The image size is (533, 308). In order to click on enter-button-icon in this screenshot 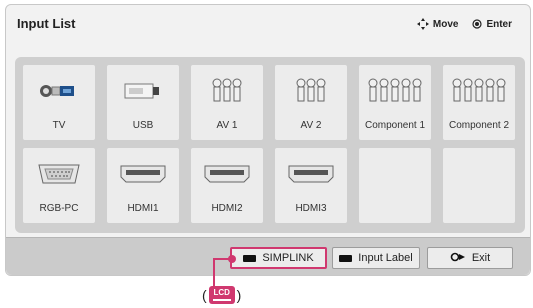, I will do `click(477, 24)`.